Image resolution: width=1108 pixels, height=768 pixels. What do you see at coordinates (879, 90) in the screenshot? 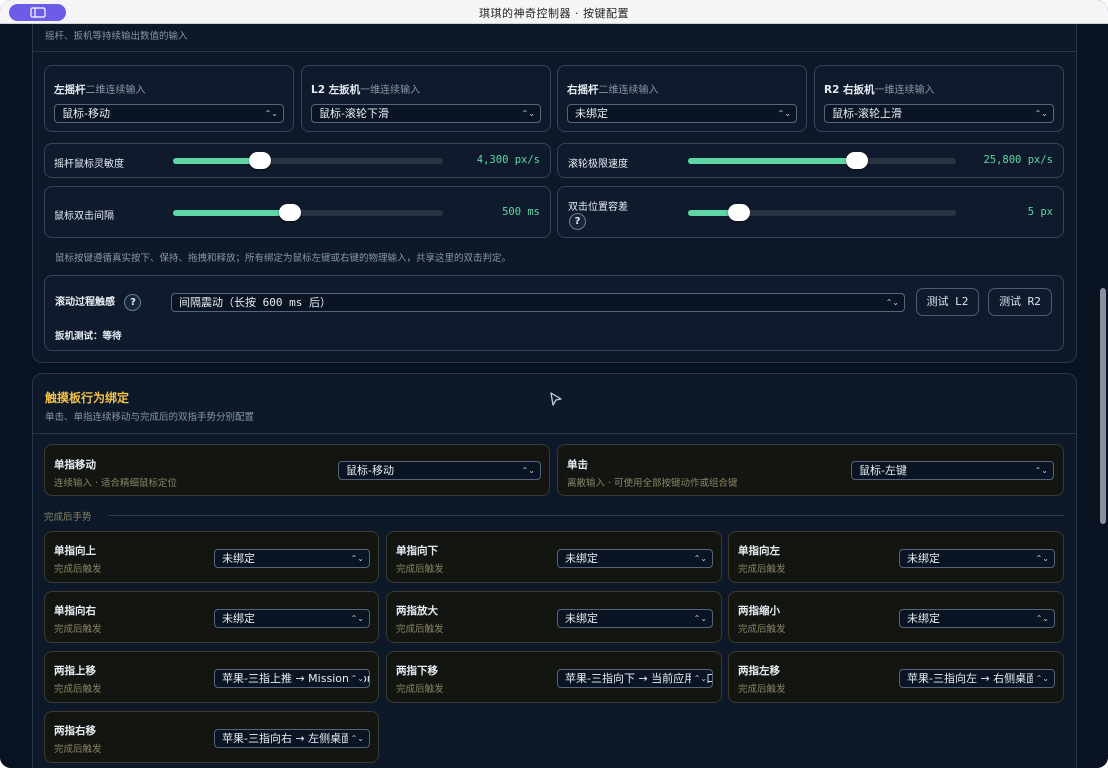
I see `input-label: R2 右扳机一维连续输入` at bounding box center [879, 90].